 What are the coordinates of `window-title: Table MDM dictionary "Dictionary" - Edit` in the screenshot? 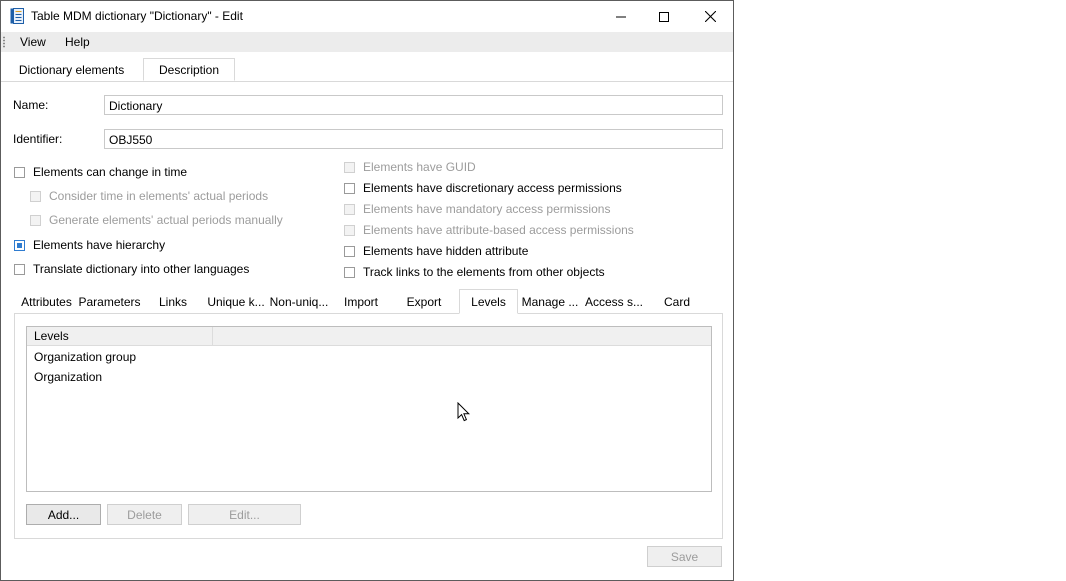 It's located at (137, 16).